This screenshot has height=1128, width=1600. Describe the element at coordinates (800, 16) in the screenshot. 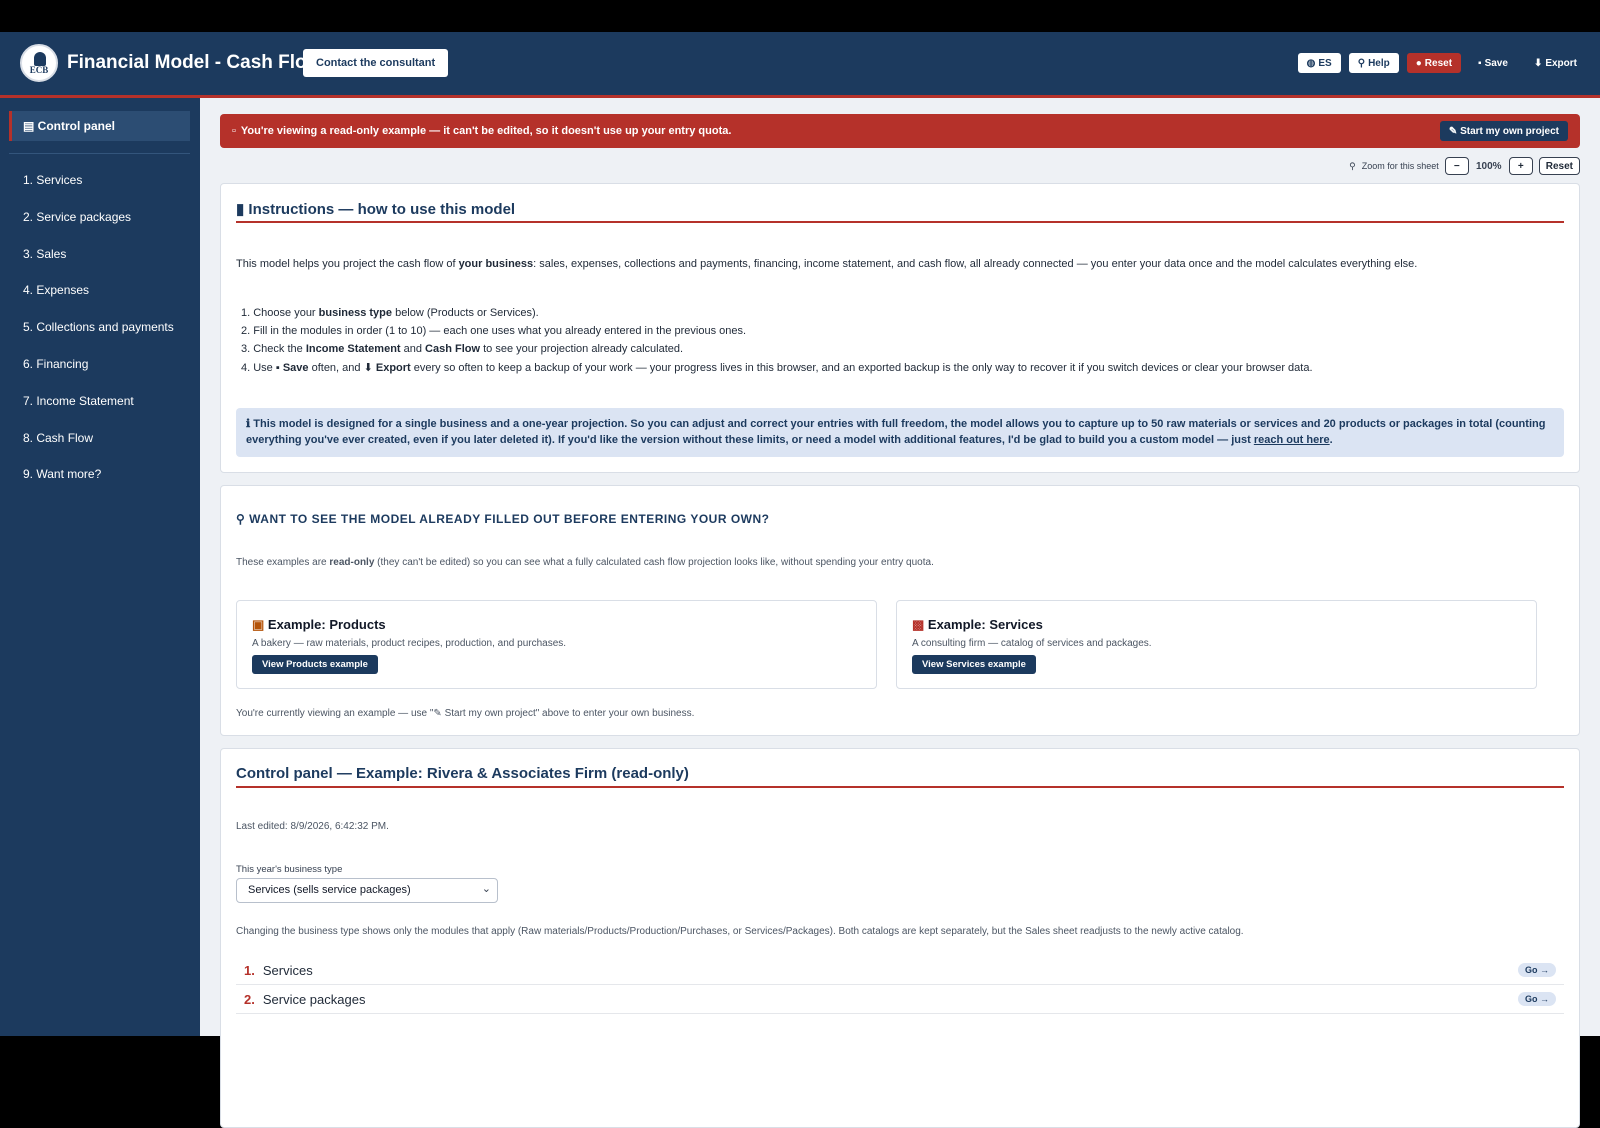

I see `top-black-bar` at that location.